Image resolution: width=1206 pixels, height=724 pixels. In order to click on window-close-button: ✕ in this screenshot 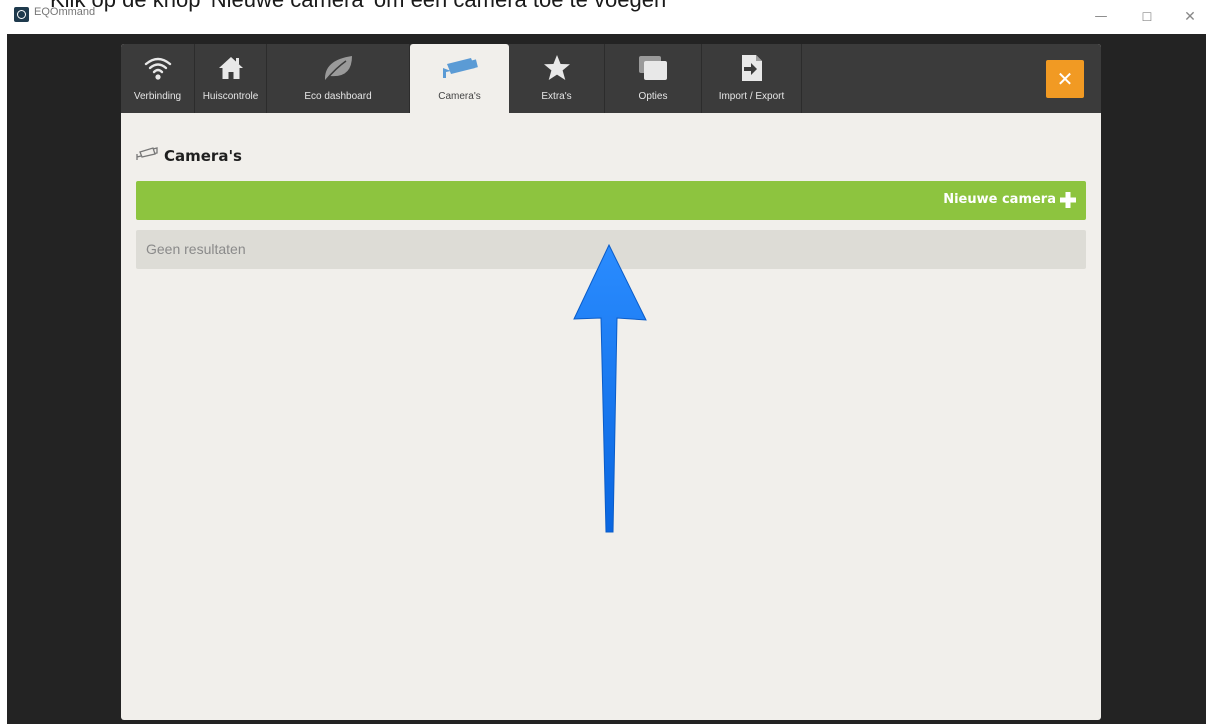, I will do `click(1190, 17)`.